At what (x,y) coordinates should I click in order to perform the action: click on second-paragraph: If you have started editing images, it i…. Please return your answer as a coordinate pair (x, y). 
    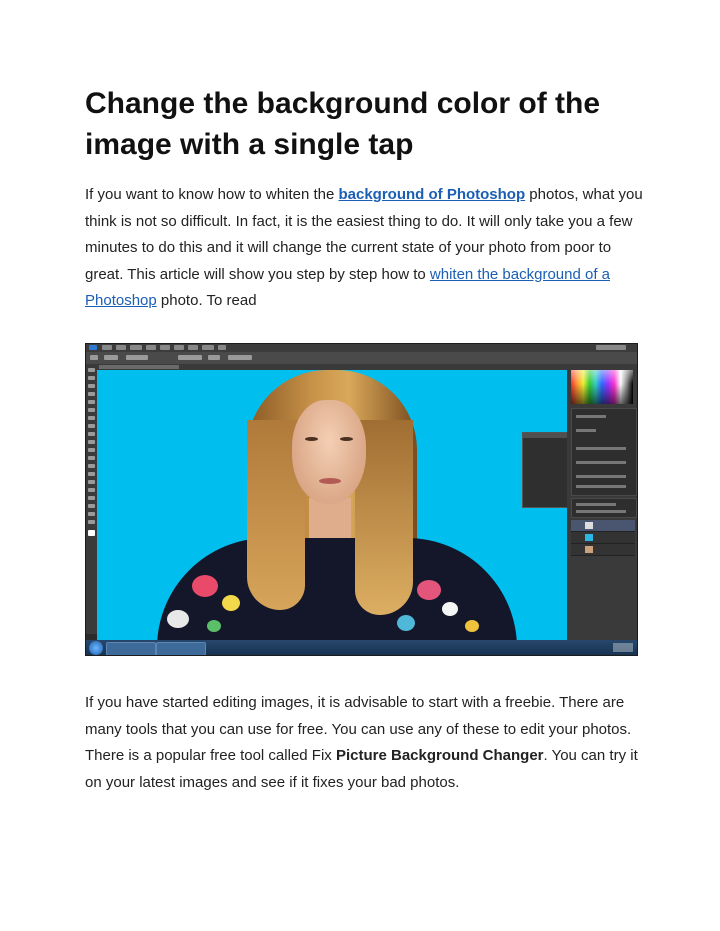
    Looking at the image, I should click on (365, 743).